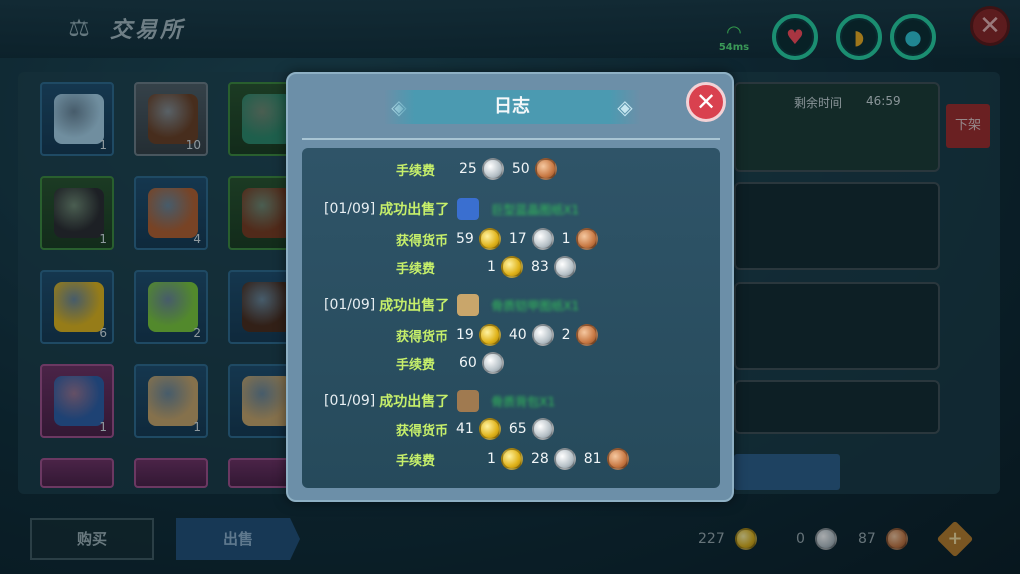 The width and height of the screenshot is (1020, 574). I want to click on fee-silver: 28, so click(539, 459).